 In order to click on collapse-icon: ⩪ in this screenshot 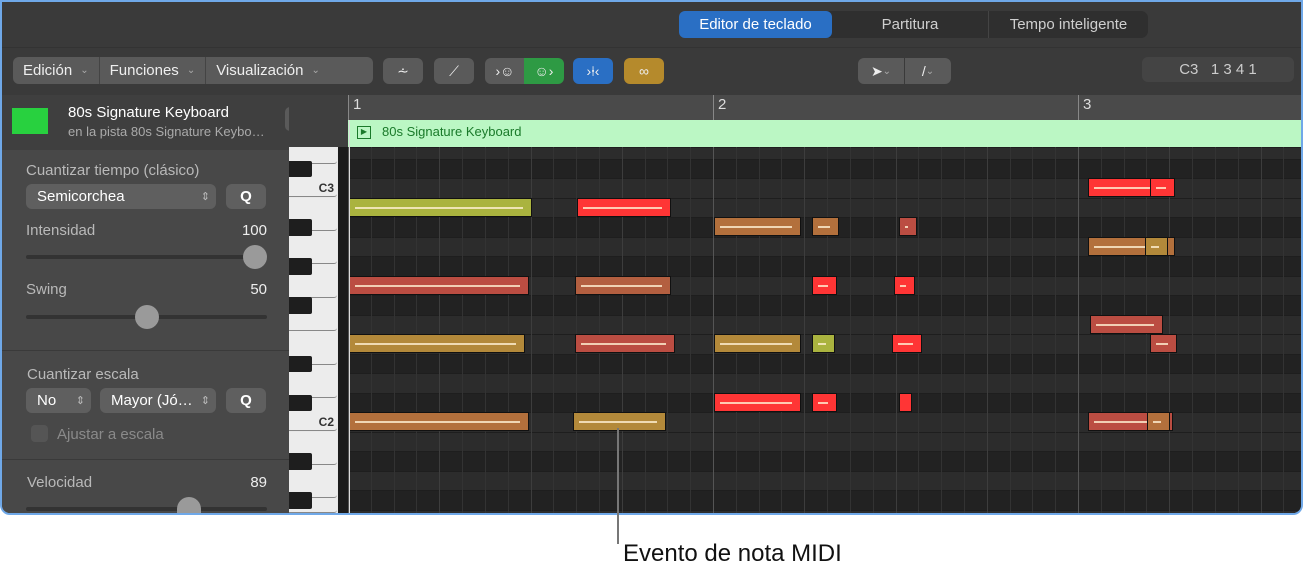, I will do `click(403, 71)`.